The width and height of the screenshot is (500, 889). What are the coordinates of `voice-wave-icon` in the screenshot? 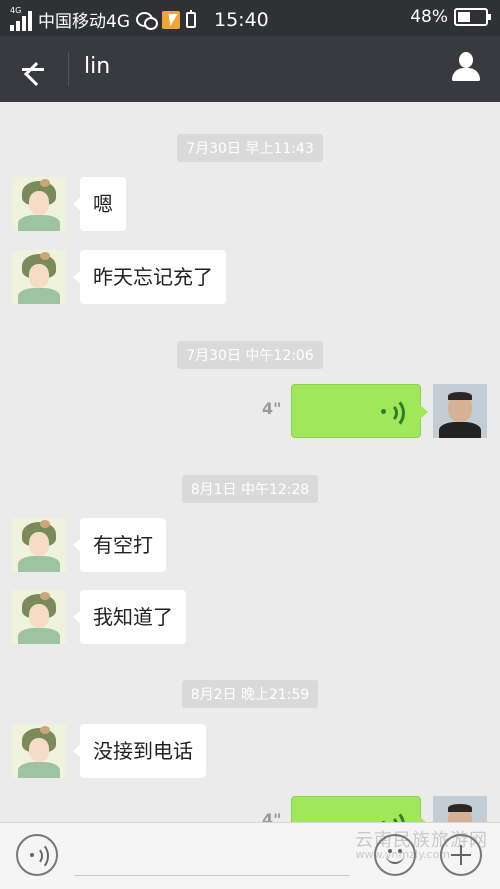 It's located at (393, 413).